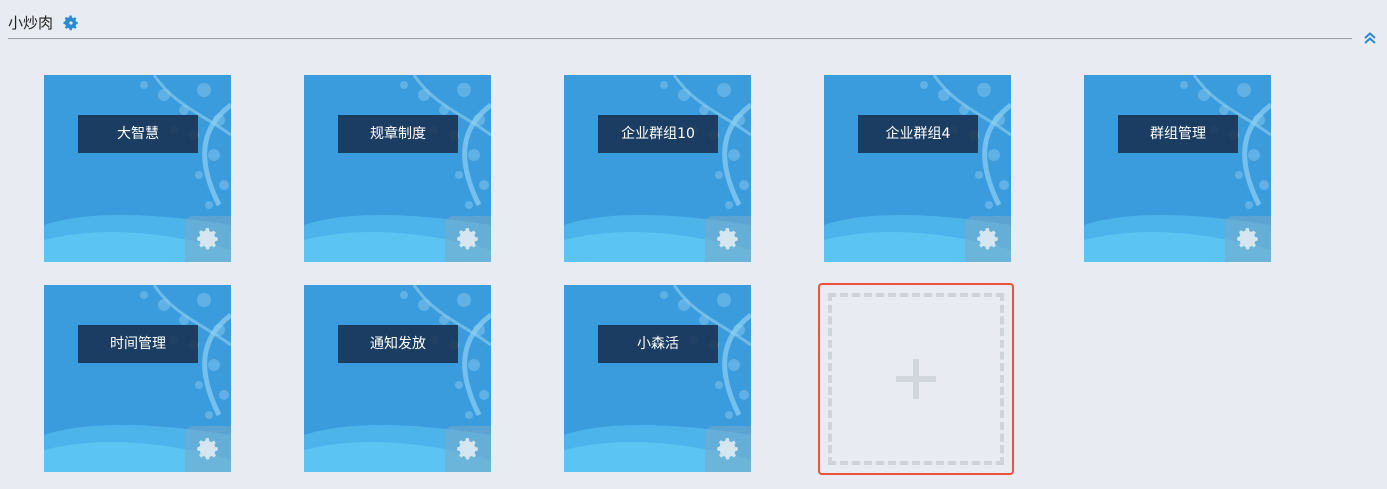 The image size is (1387, 489). I want to click on tile-label: 时间管理, so click(138, 344).